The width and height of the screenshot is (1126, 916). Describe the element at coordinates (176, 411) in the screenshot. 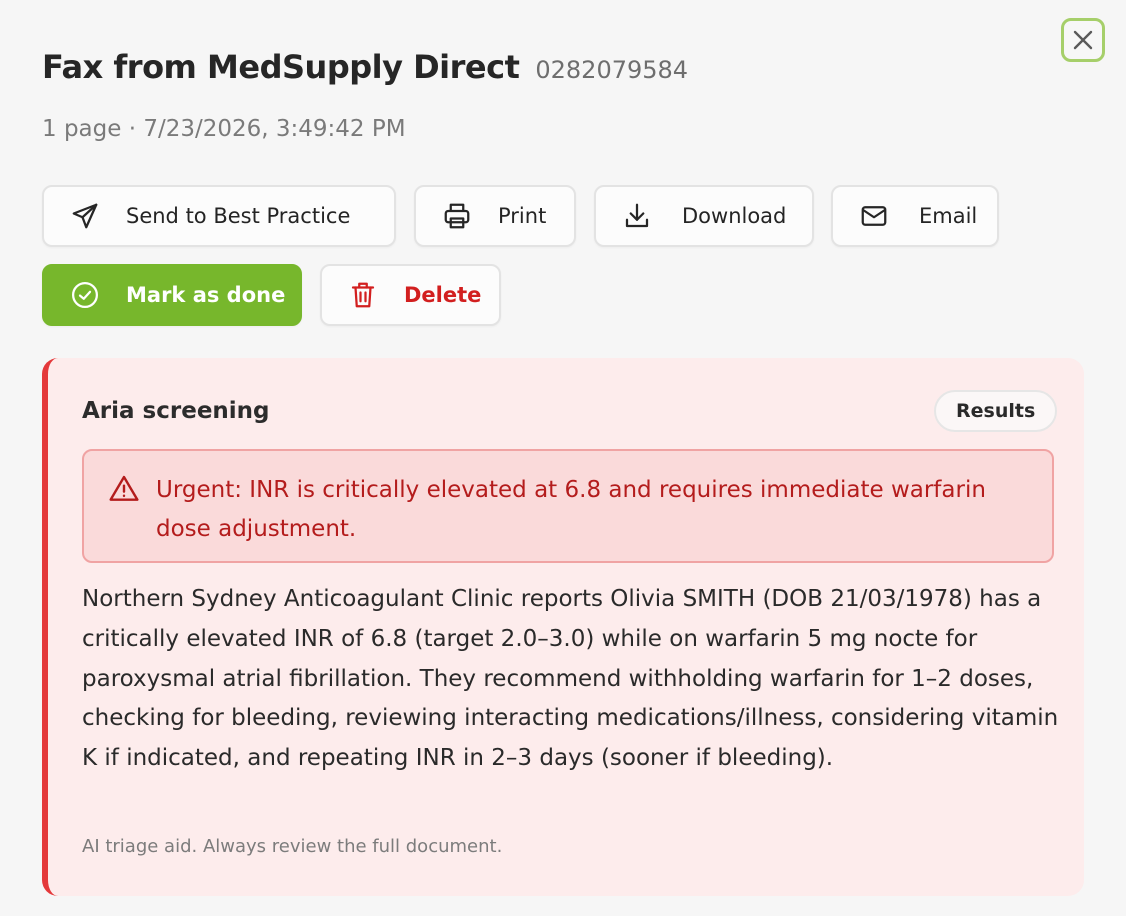

I see `screening-title: Aria screening` at that location.